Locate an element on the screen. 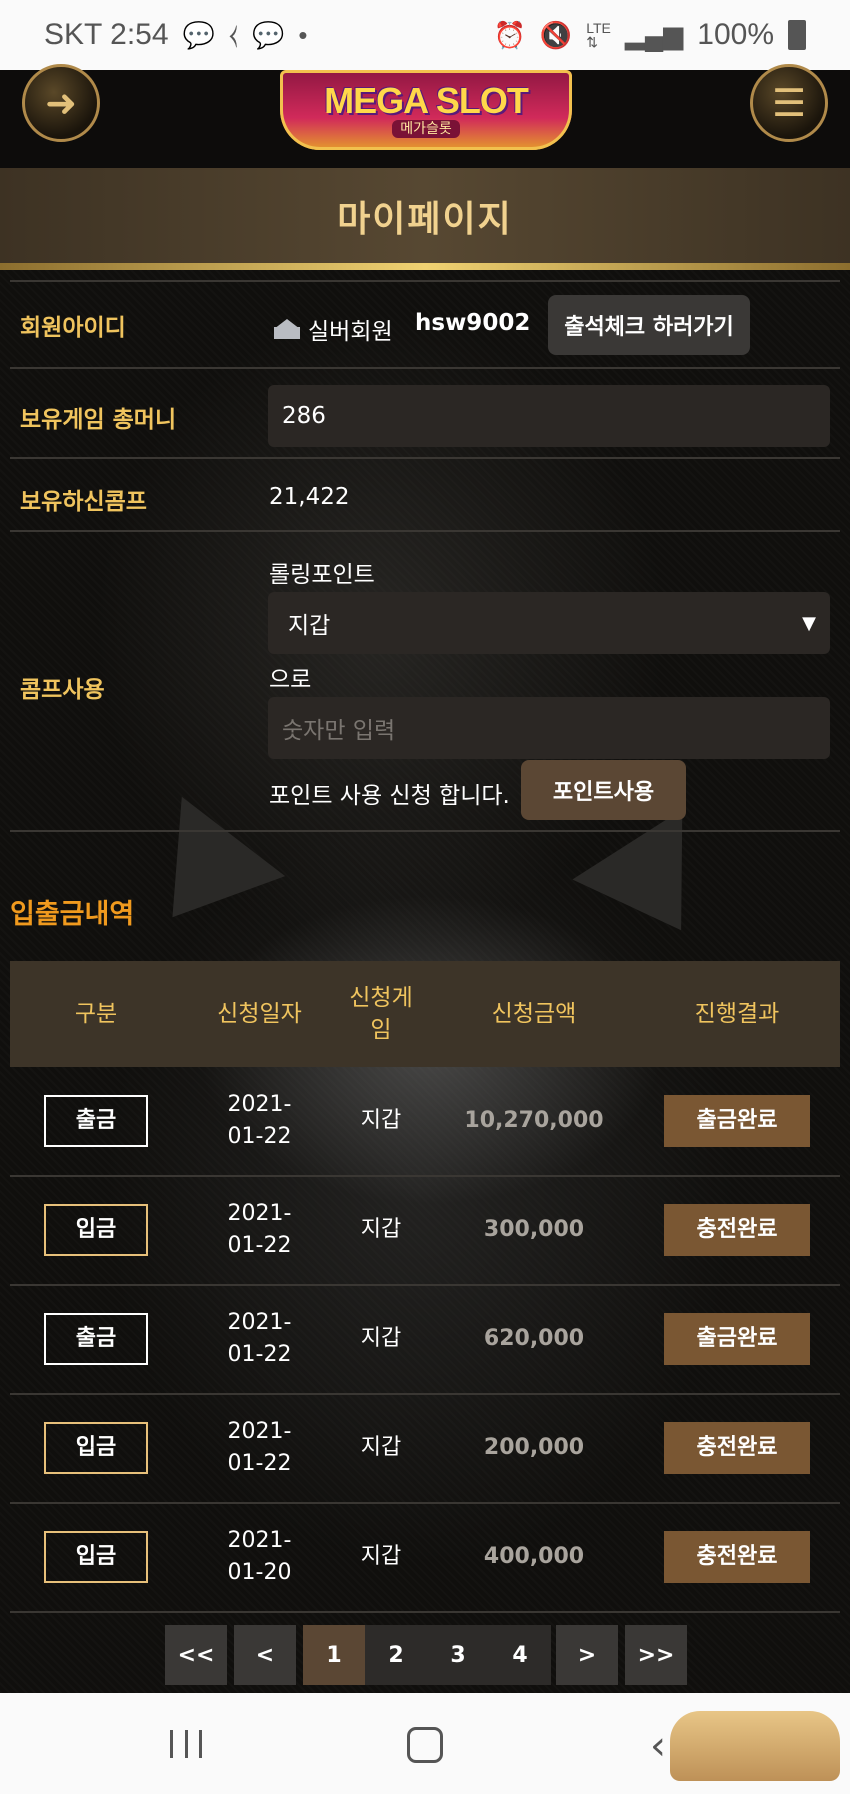  login-button: ➜ is located at coordinates (61, 103).